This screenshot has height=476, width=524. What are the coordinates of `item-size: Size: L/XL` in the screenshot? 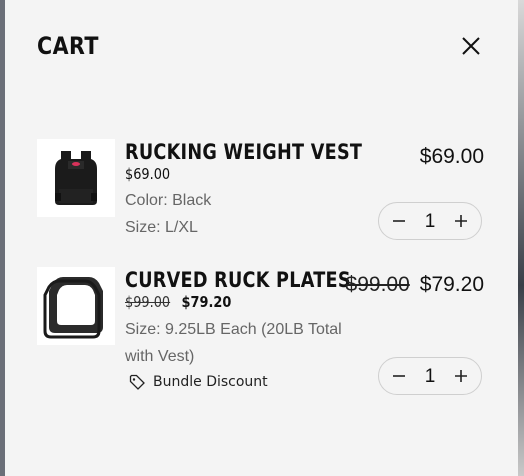 It's located at (161, 227).